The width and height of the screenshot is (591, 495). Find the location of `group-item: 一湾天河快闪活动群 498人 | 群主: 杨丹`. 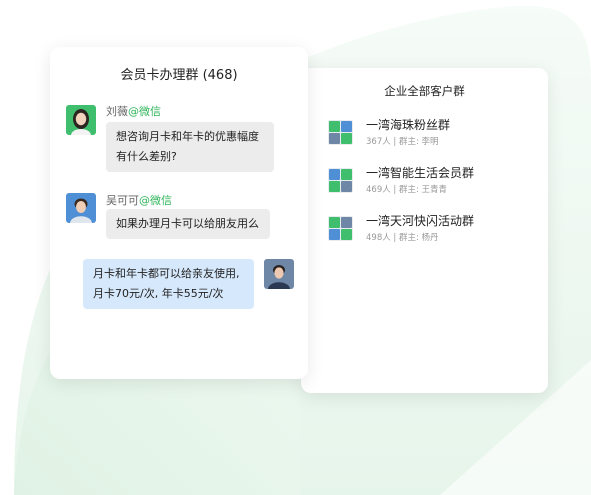

group-item: 一湾天河快闪活动群 498人 | 群主: 杨丹 is located at coordinates (433, 230).